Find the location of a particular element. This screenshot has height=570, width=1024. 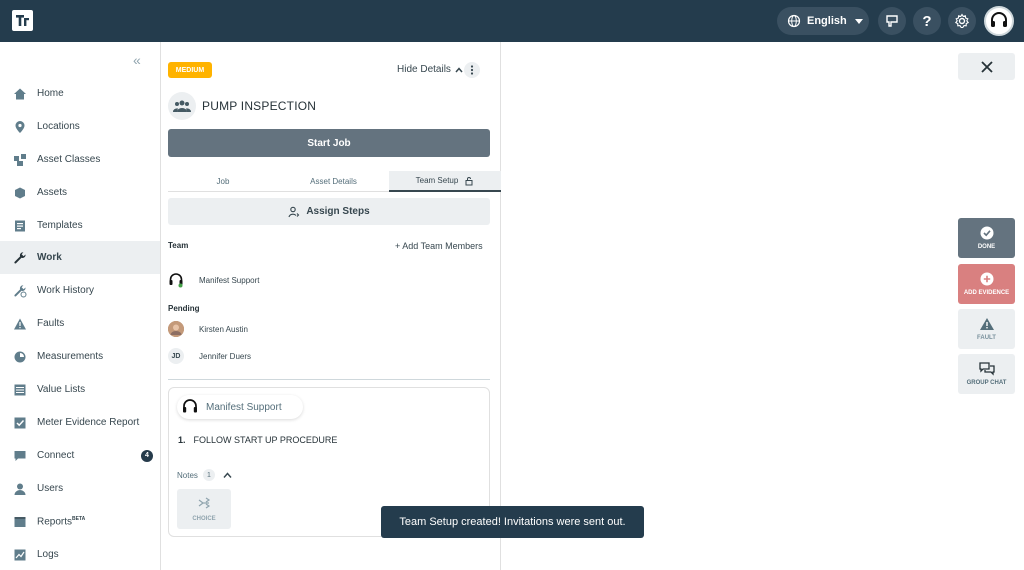

chevron-down-icon is located at coordinates (858, 21).